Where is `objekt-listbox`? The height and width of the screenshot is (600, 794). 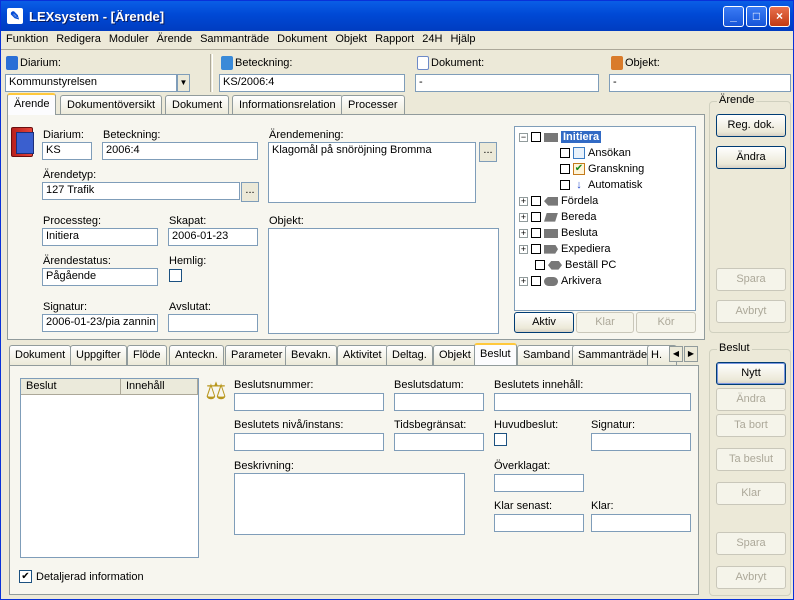
objekt-listbox is located at coordinates (383, 281).